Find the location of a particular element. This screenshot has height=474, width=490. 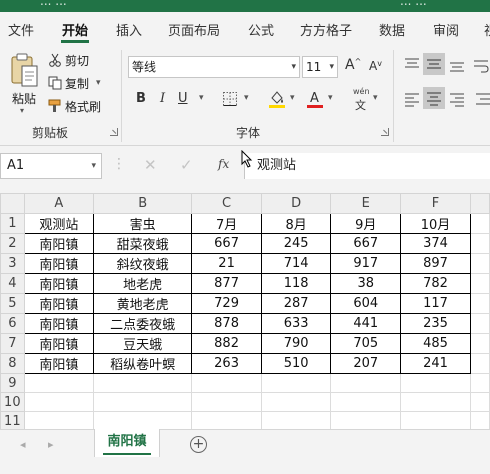

grid-cell: 263 is located at coordinates (226, 363).